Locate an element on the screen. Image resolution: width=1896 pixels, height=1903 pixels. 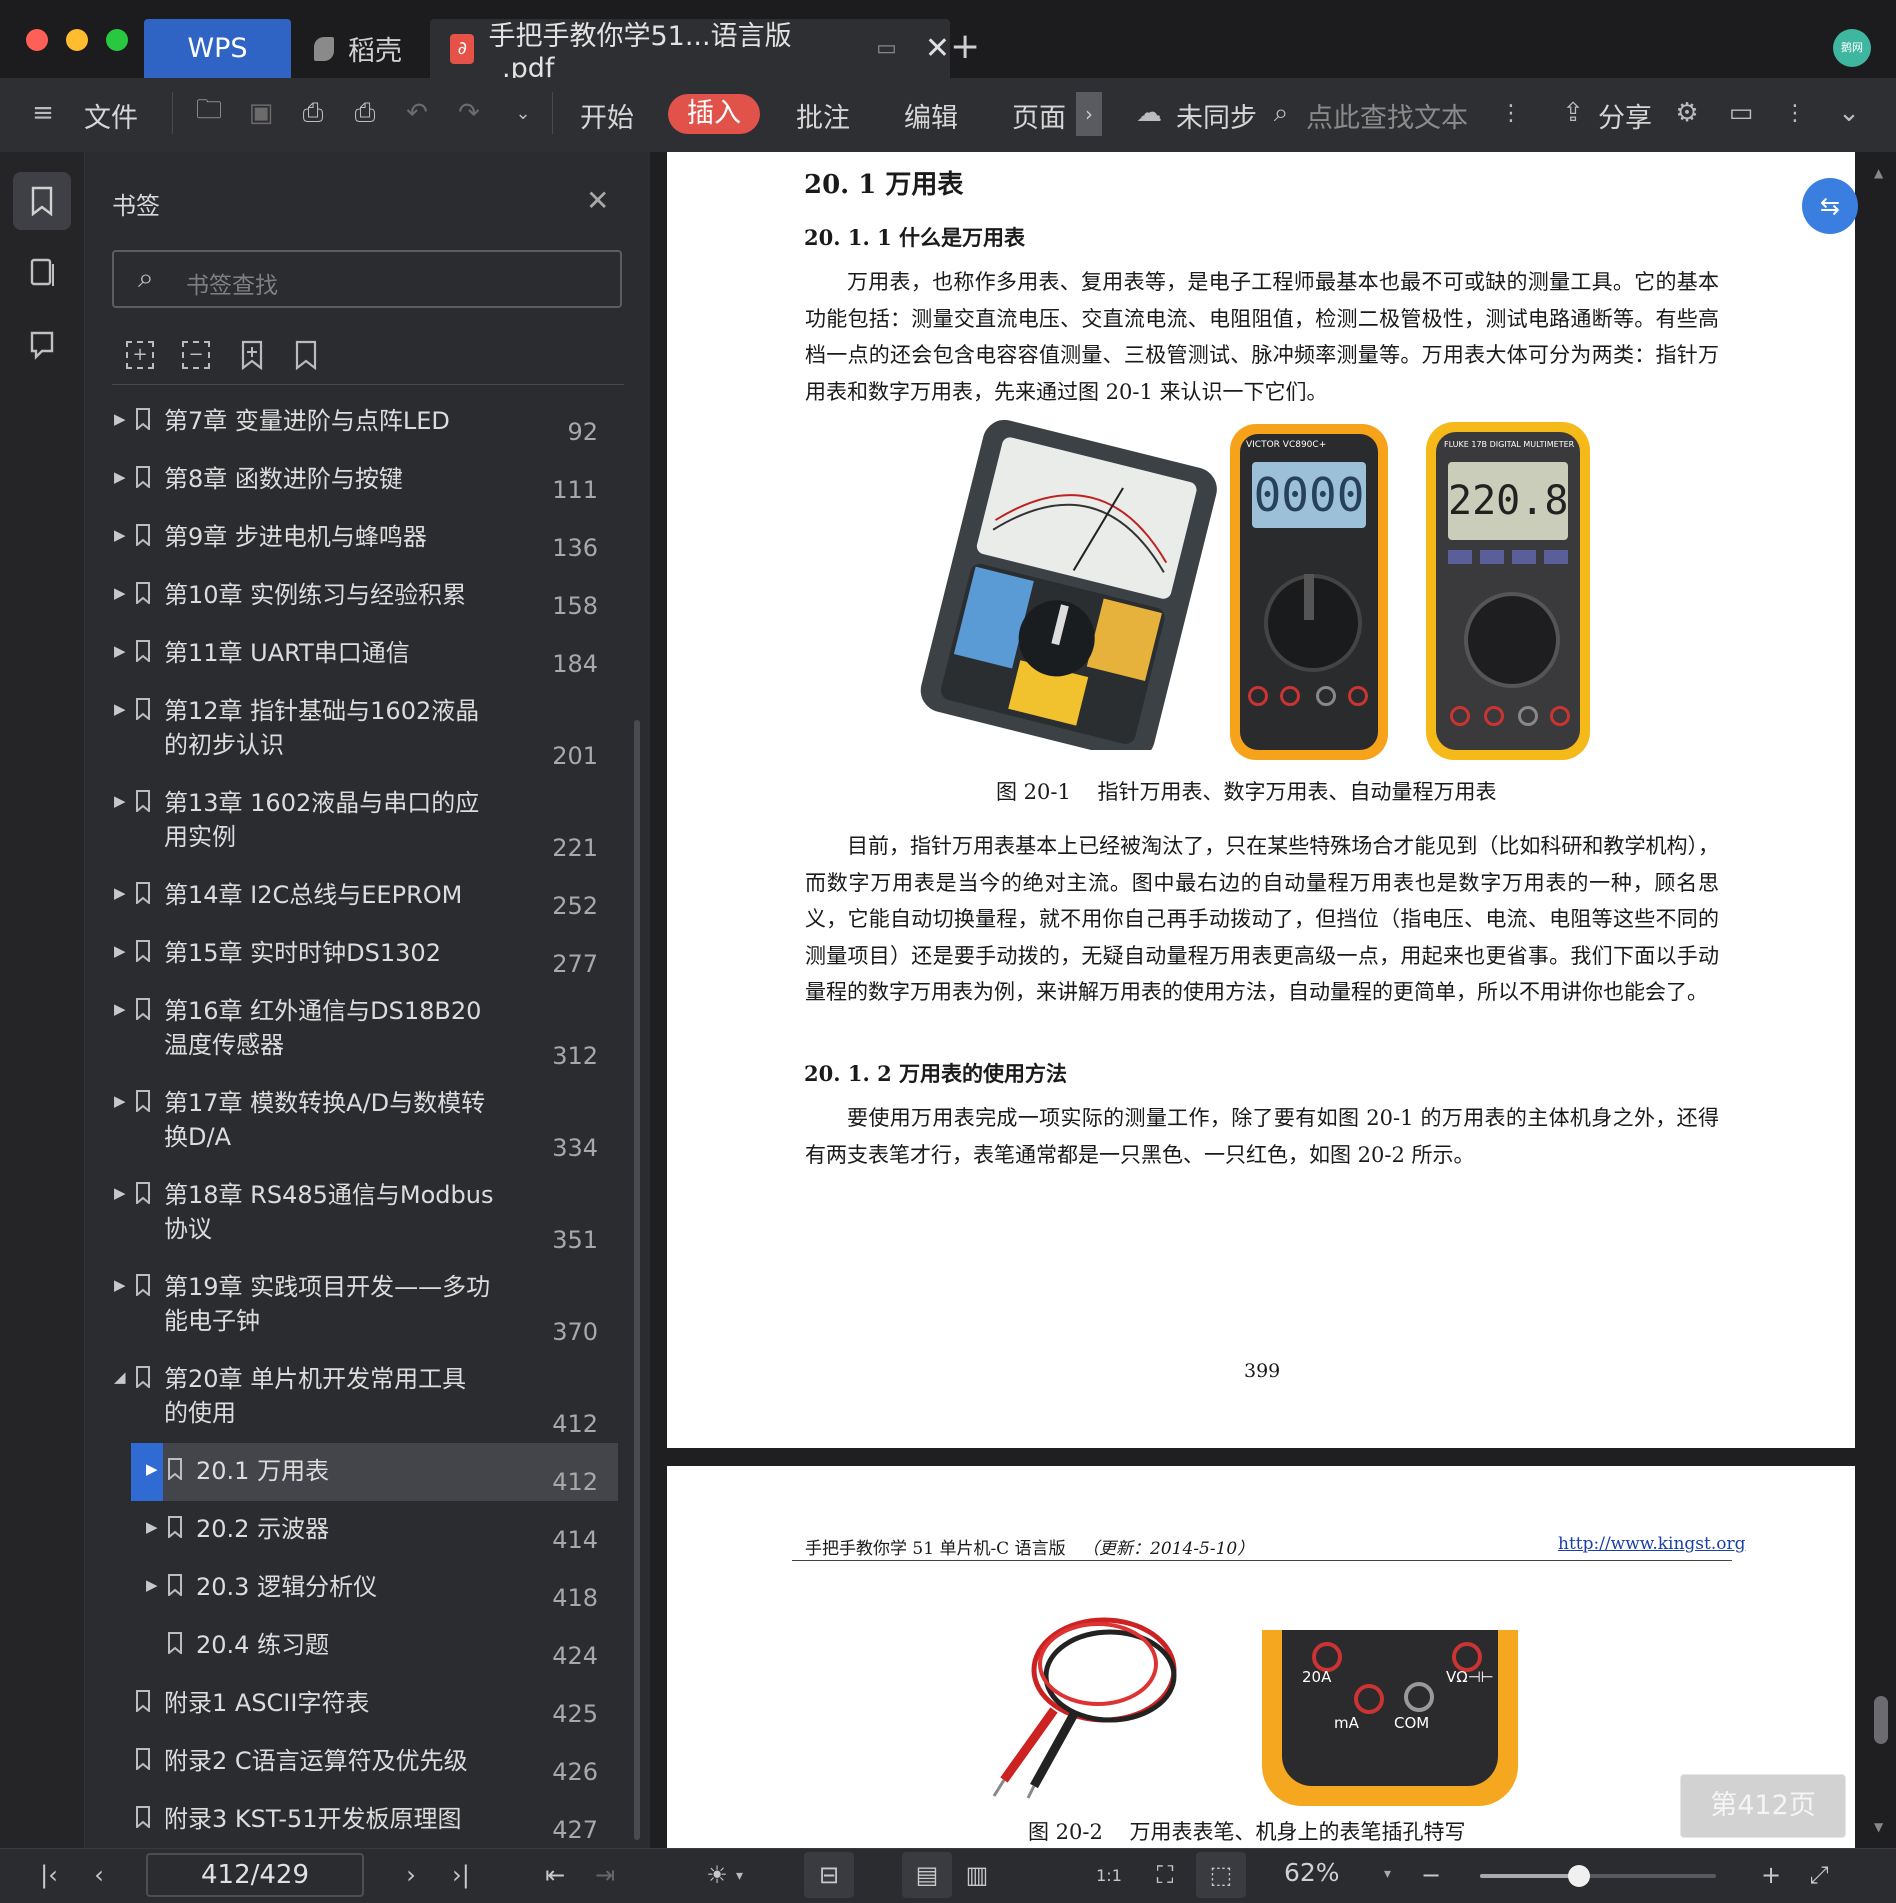
avatar: 鹅网 is located at coordinates (1852, 48).